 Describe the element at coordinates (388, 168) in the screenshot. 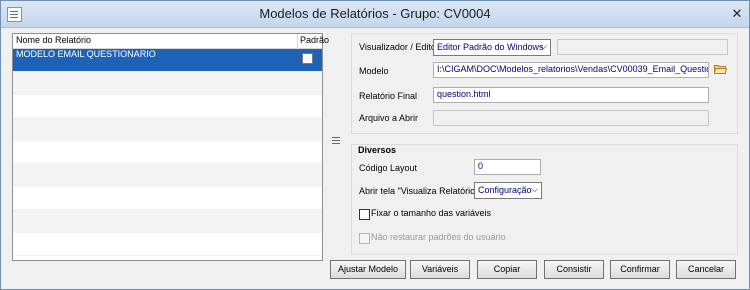

I see `layout-code-label: Código Layout` at that location.